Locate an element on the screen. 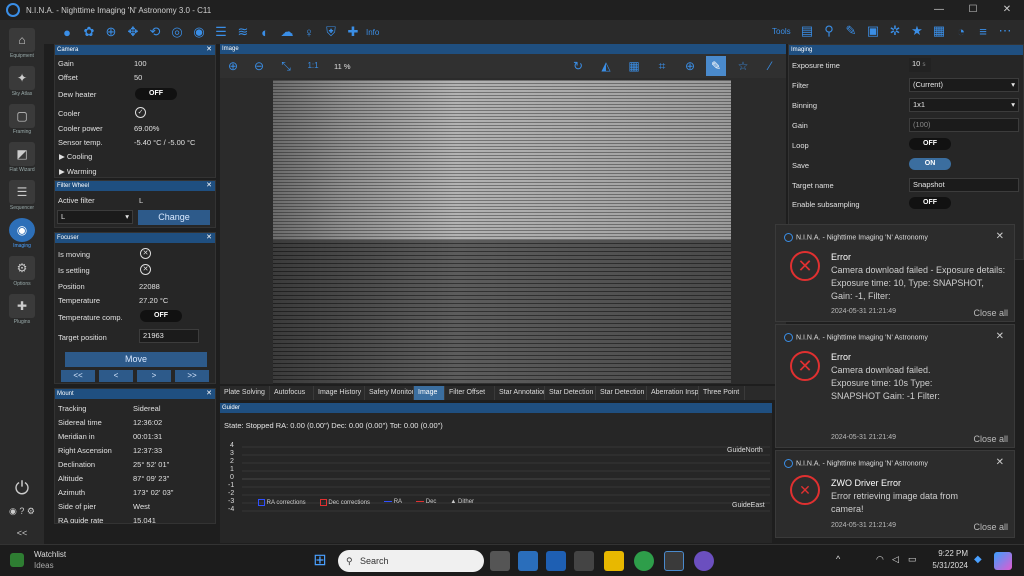  switch-icon: ◉ is located at coordinates (199, 32).